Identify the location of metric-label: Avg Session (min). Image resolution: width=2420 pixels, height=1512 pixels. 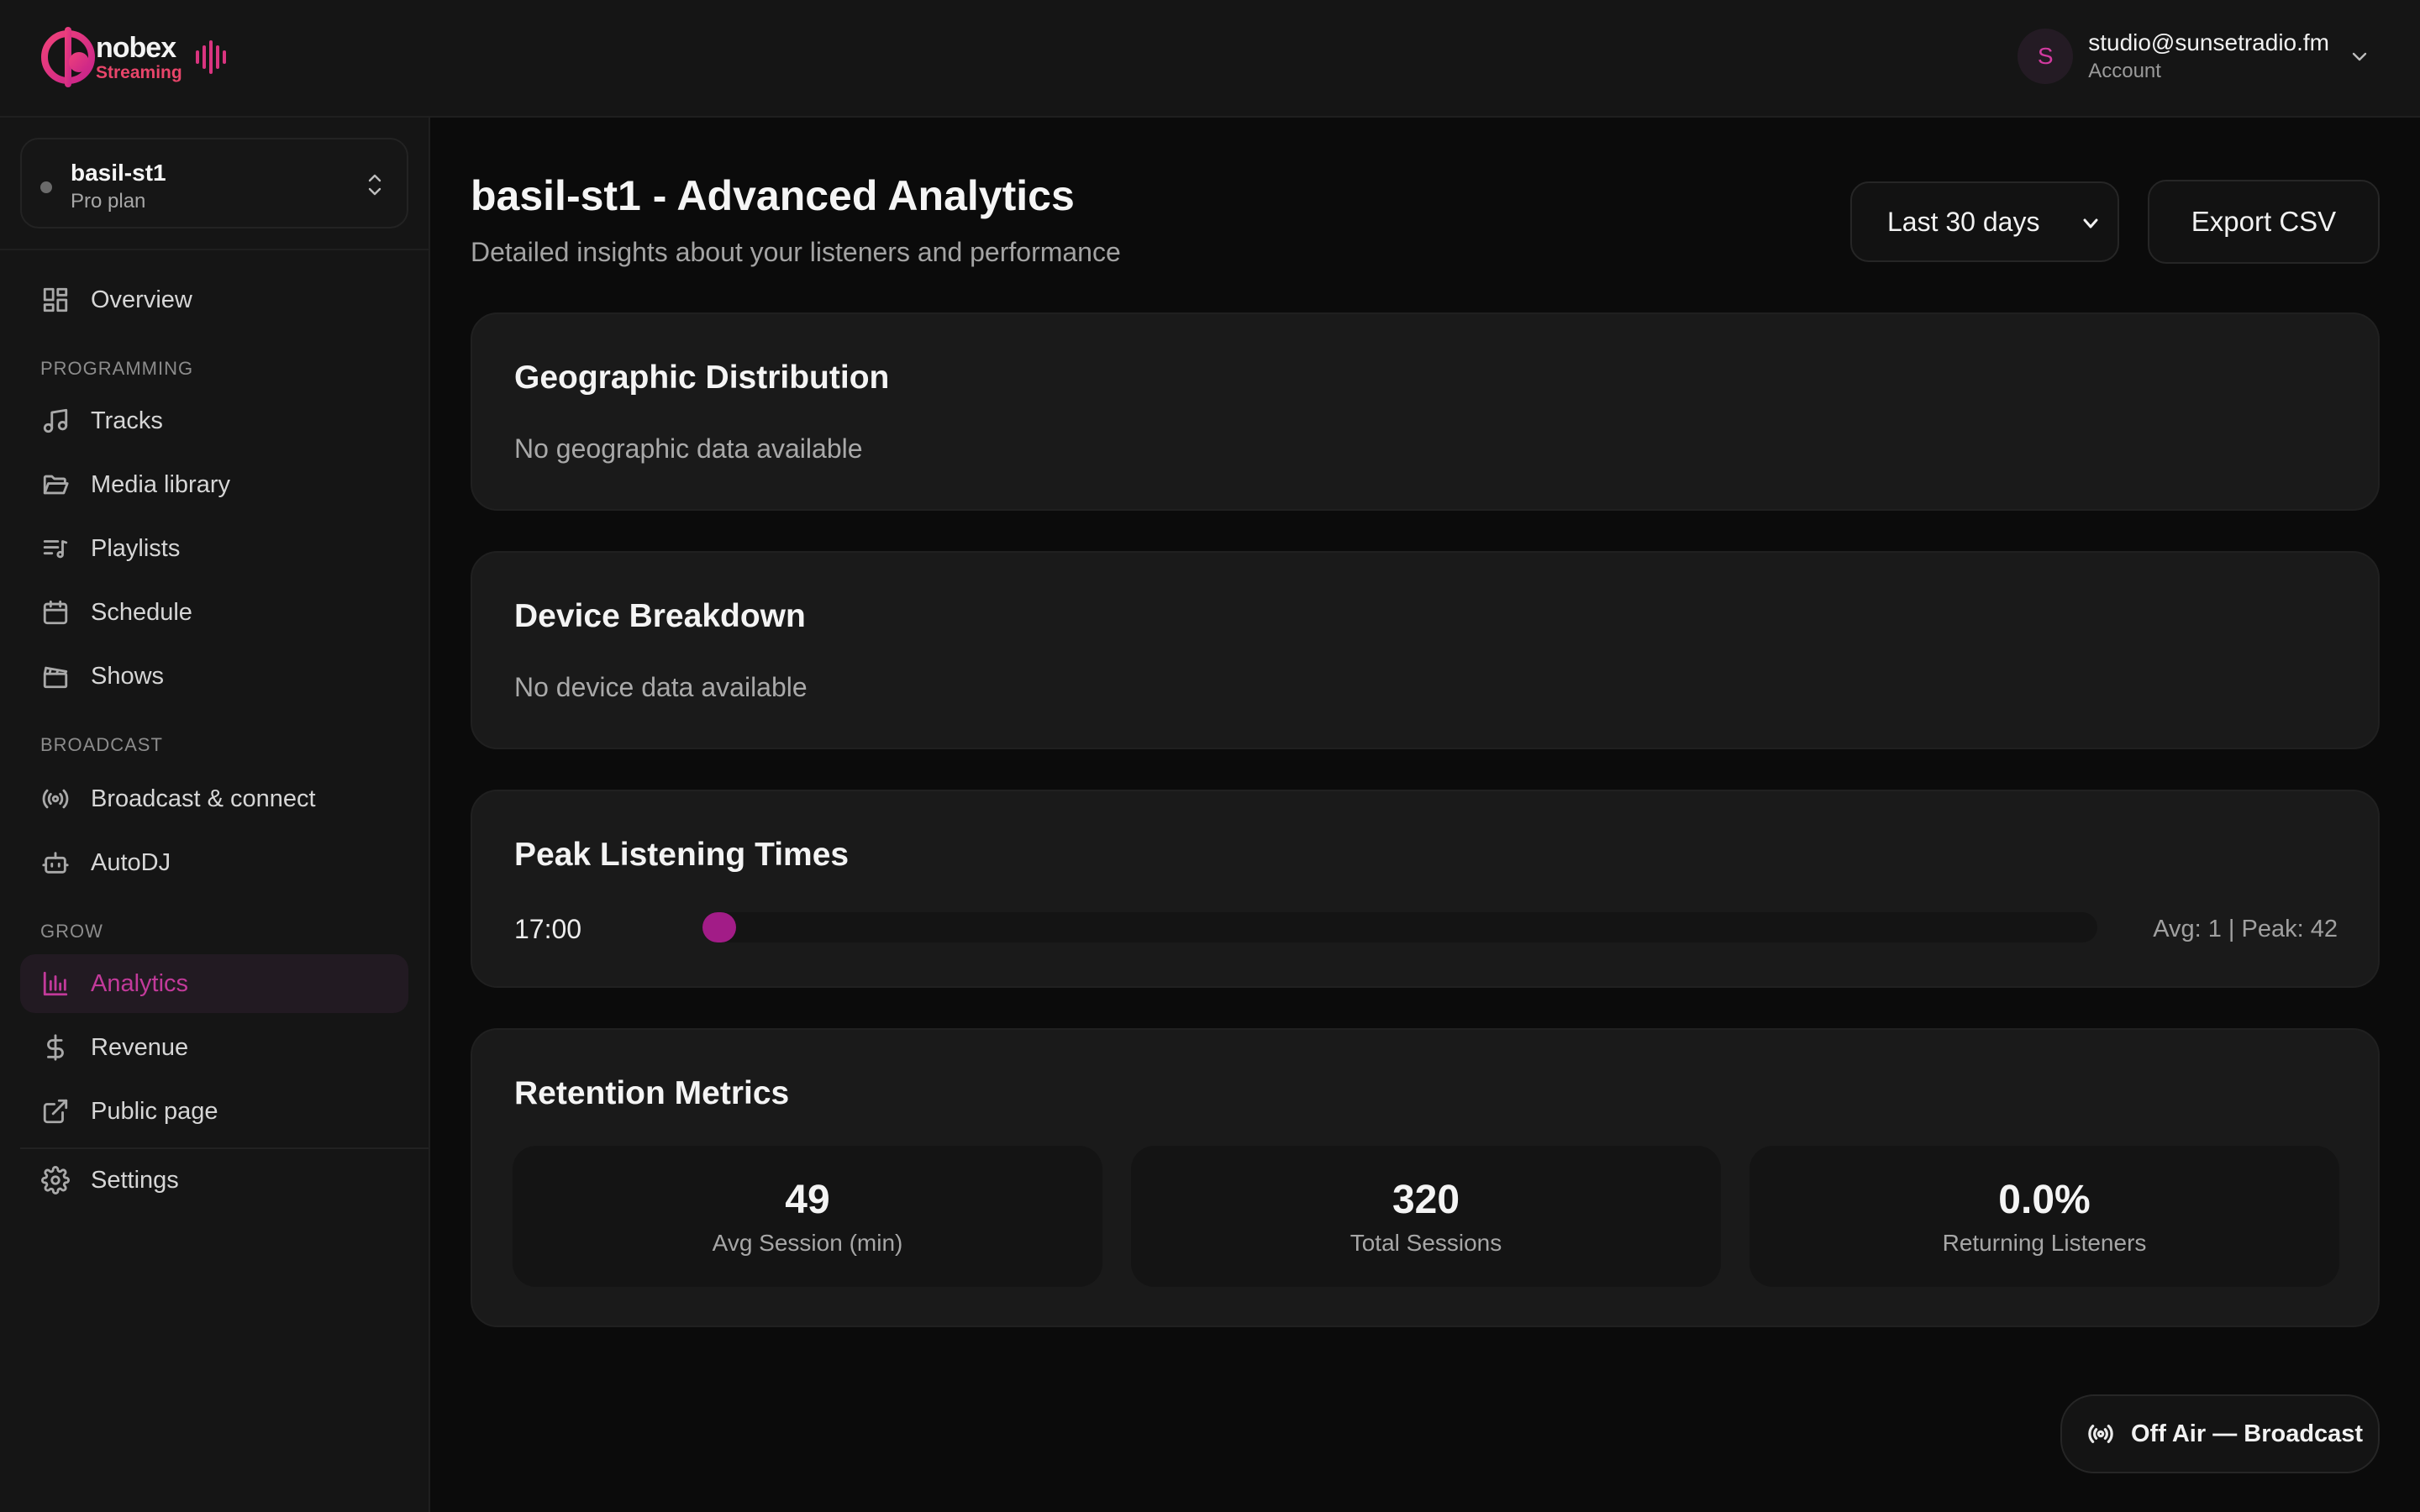
(808, 1242).